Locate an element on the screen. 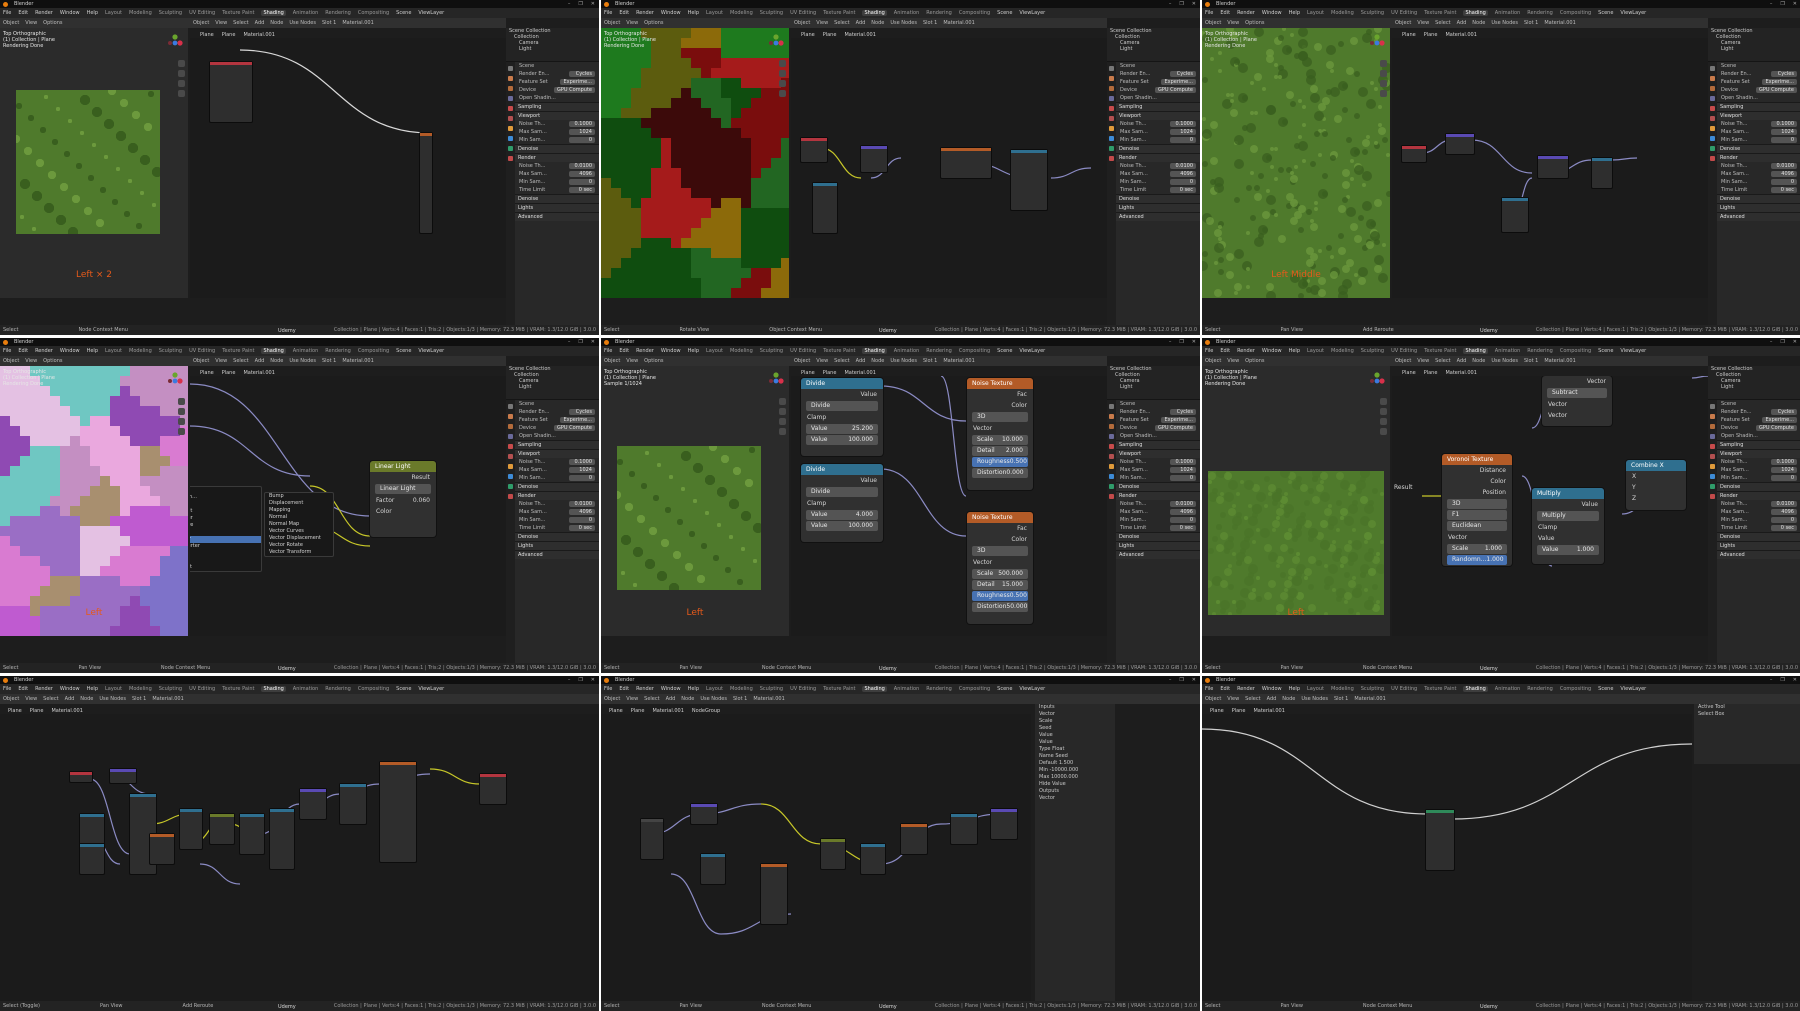  combine-xyz-node: Combine X X Y Z is located at coordinates (1656, 485).